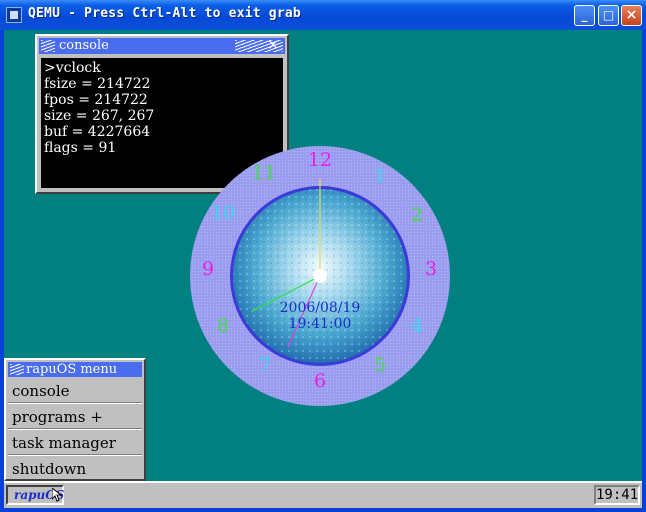  Describe the element at coordinates (431, 269) in the screenshot. I see `clock-number-3: 3` at that location.